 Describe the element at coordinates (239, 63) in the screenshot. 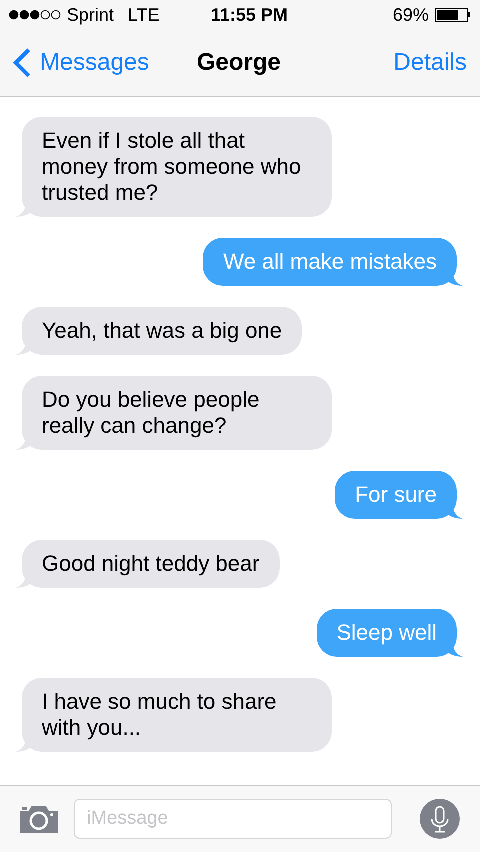

I see `conversation-title: George` at that location.